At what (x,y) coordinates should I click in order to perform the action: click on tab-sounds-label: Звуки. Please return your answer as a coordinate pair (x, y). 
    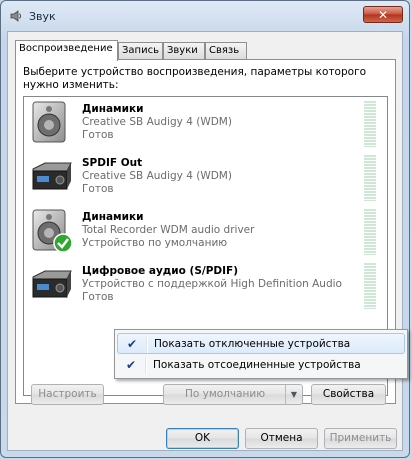
    Looking at the image, I should click on (182, 50).